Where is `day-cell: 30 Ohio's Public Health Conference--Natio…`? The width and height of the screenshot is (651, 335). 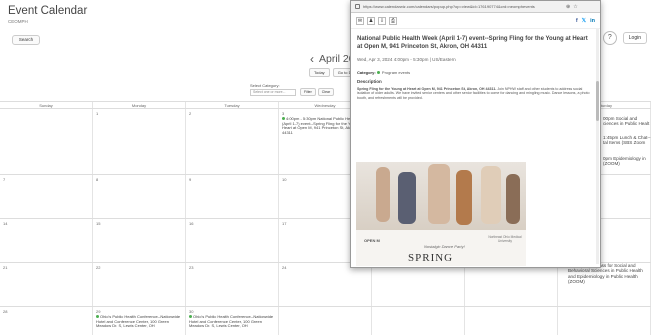
day-cell: 30 Ohio's Public Health Conference--Natio… is located at coordinates (232, 321).